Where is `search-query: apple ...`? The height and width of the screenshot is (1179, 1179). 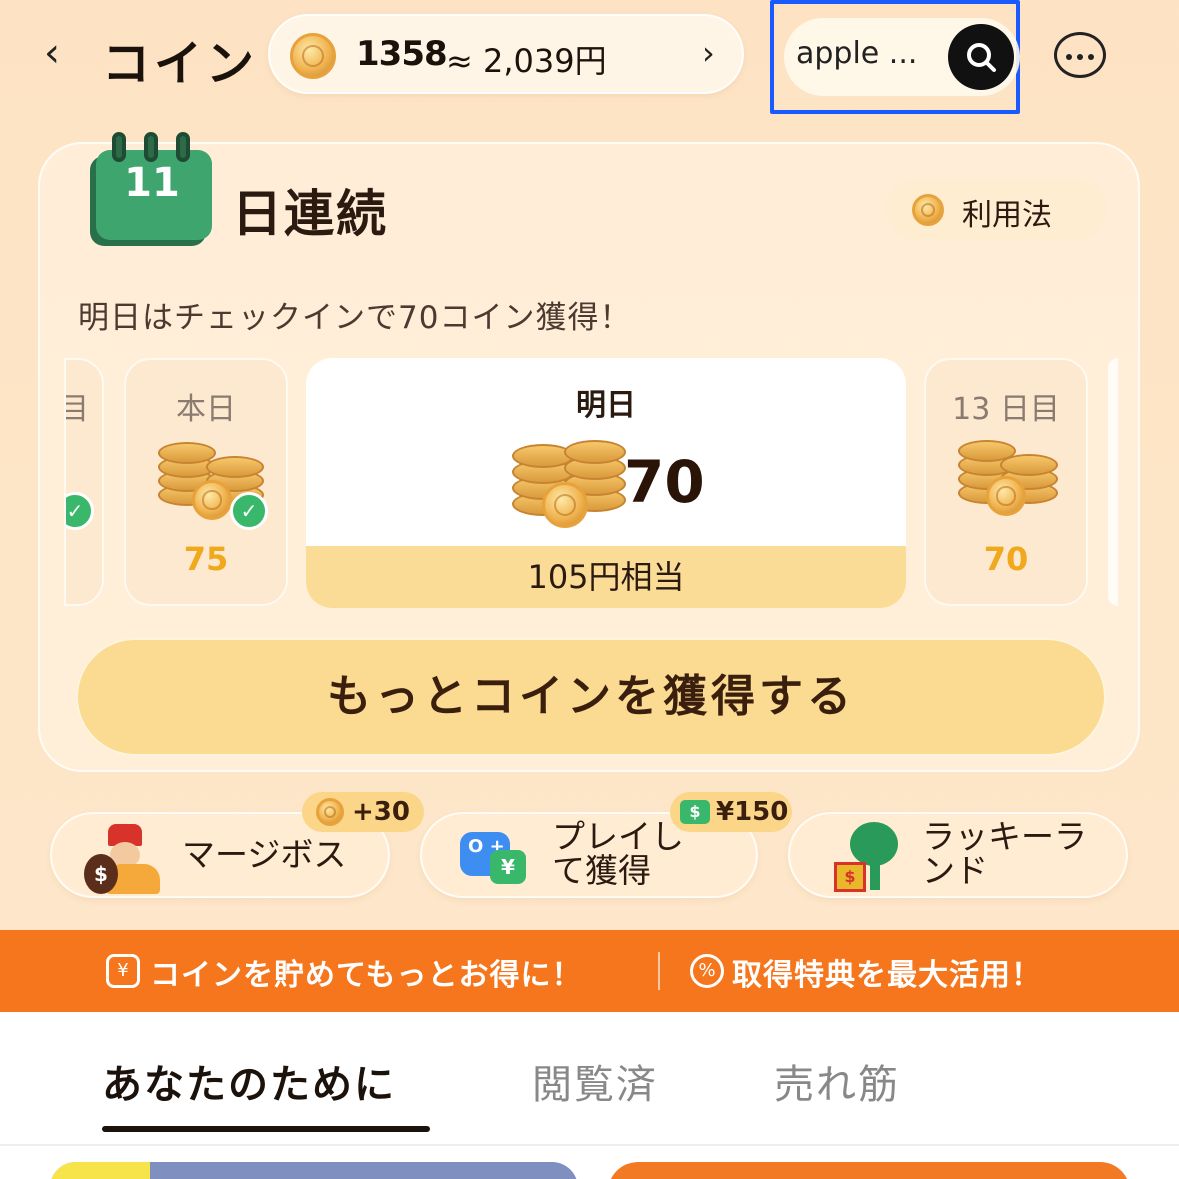
search-query: apple ... is located at coordinates (857, 53).